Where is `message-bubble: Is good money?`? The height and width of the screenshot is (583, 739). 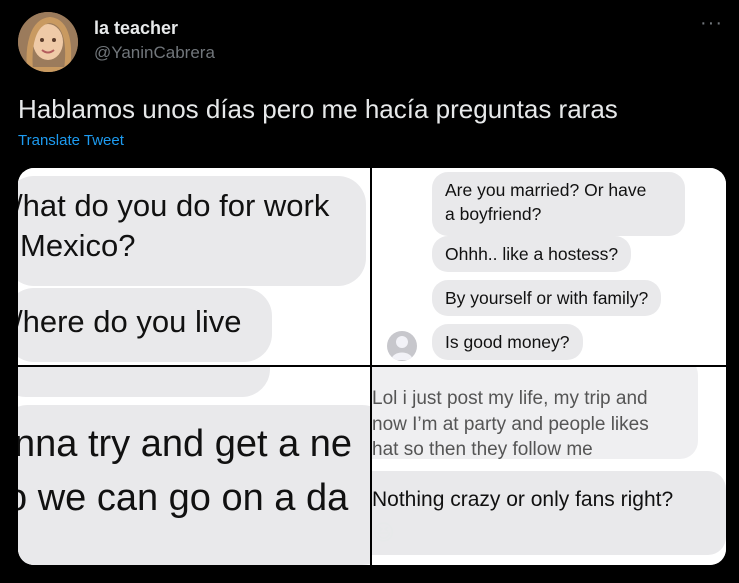
message-bubble: Is good money? is located at coordinates (507, 342).